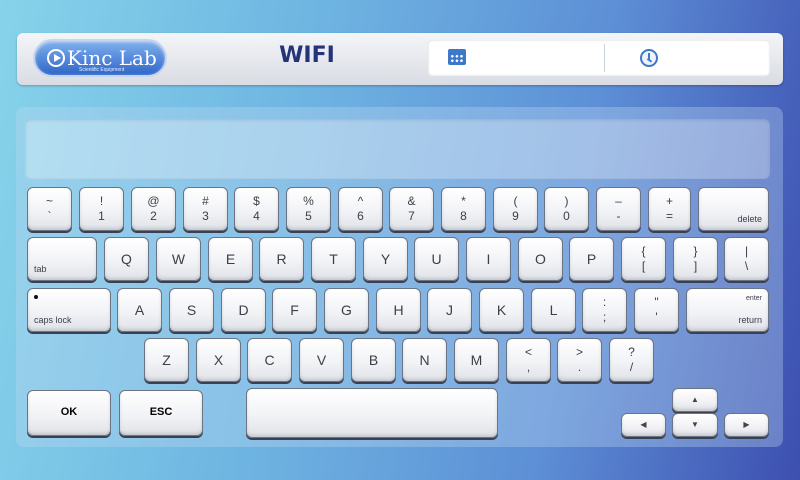 Image resolution: width=800 pixels, height=480 pixels. Describe the element at coordinates (308, 216) in the screenshot. I see `key-bottom-char: 5` at that location.